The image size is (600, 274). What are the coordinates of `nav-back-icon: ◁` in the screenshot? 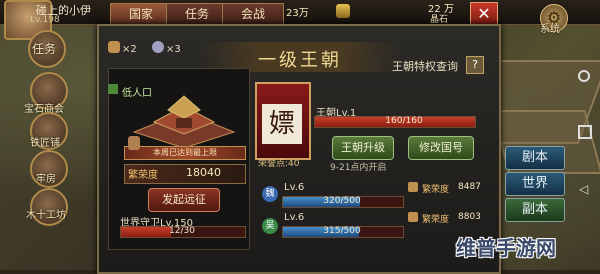 It's located at (583, 189).